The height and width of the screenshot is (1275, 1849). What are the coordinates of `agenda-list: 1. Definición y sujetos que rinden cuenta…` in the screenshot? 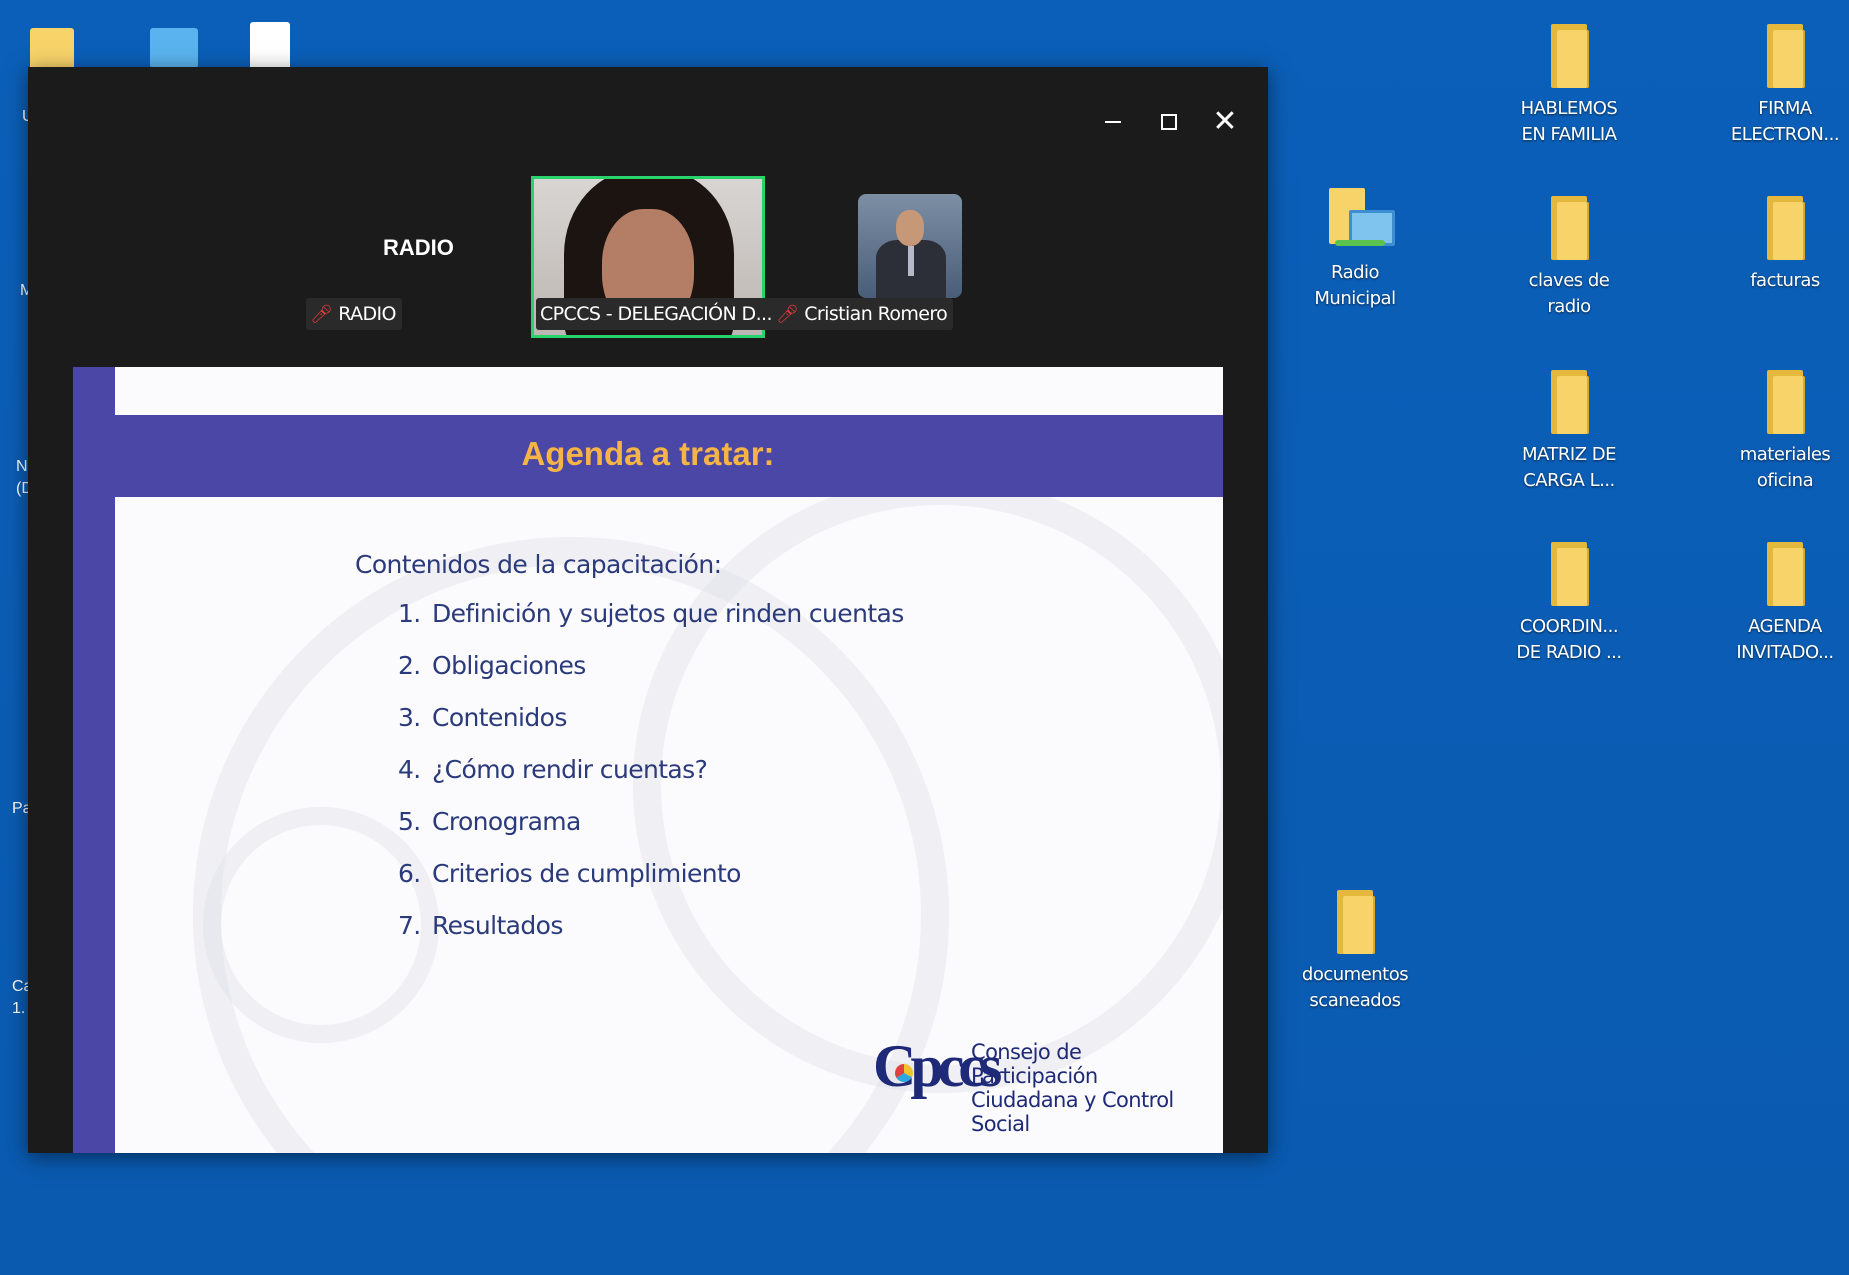 It's located at (651, 781).